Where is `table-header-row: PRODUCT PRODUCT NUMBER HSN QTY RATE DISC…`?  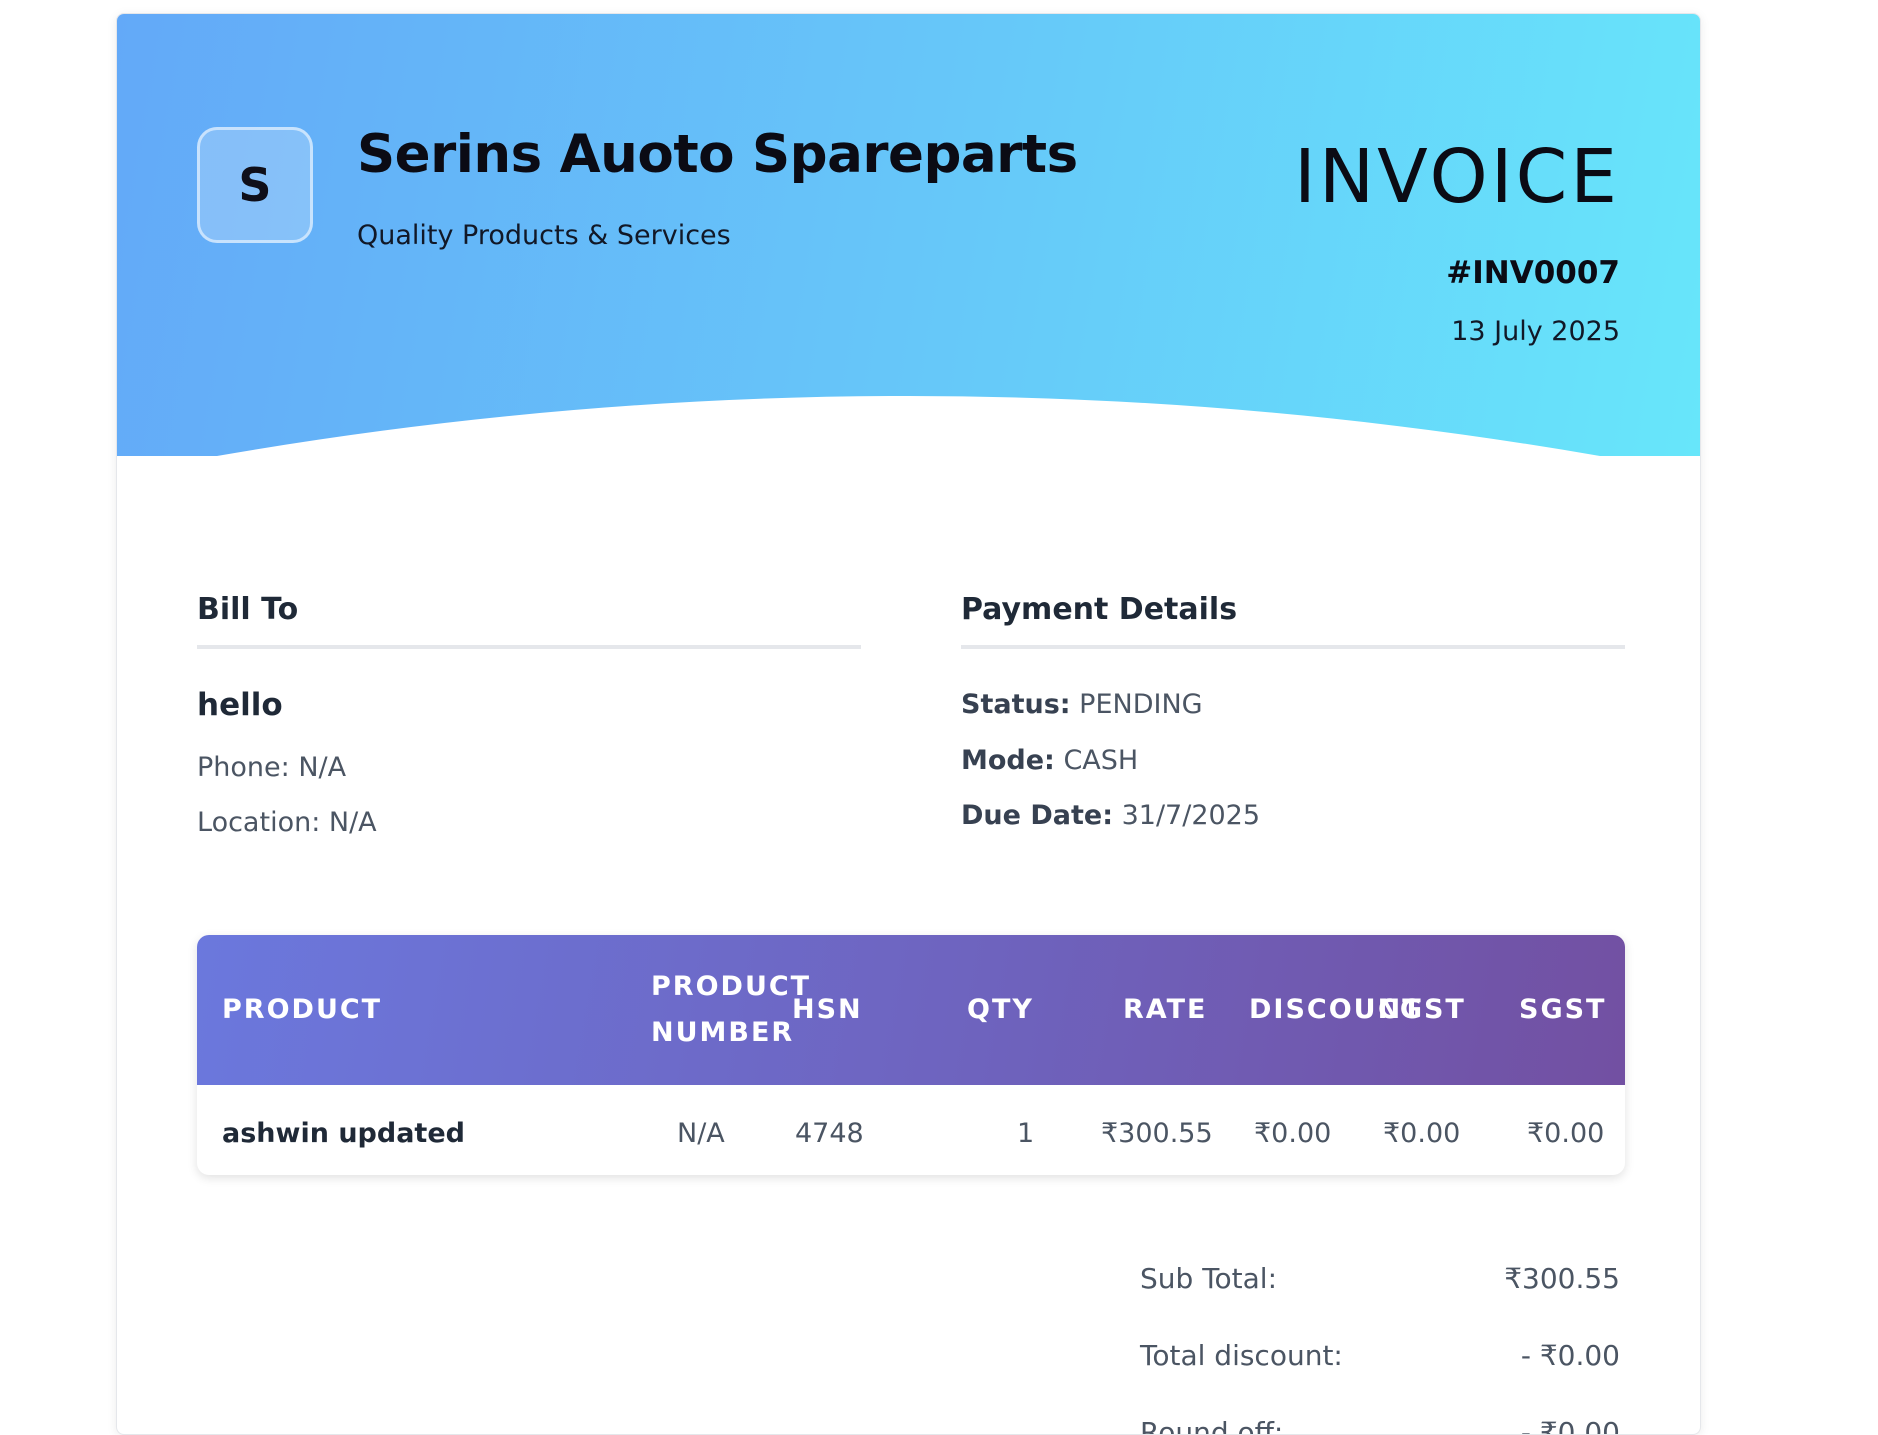
table-header-row: PRODUCT PRODUCT NUMBER HSN QTY RATE DISC… is located at coordinates (911, 1010).